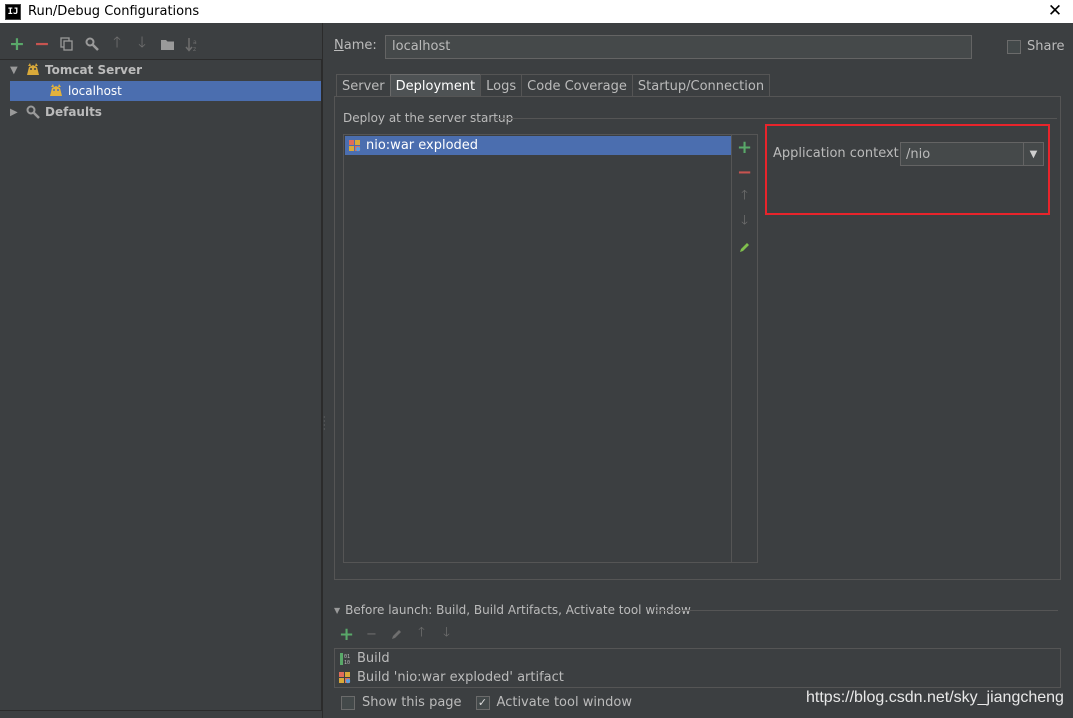  What do you see at coordinates (165, 112) in the screenshot?
I see `tree-item-defaults: ▶ Defaults` at bounding box center [165, 112].